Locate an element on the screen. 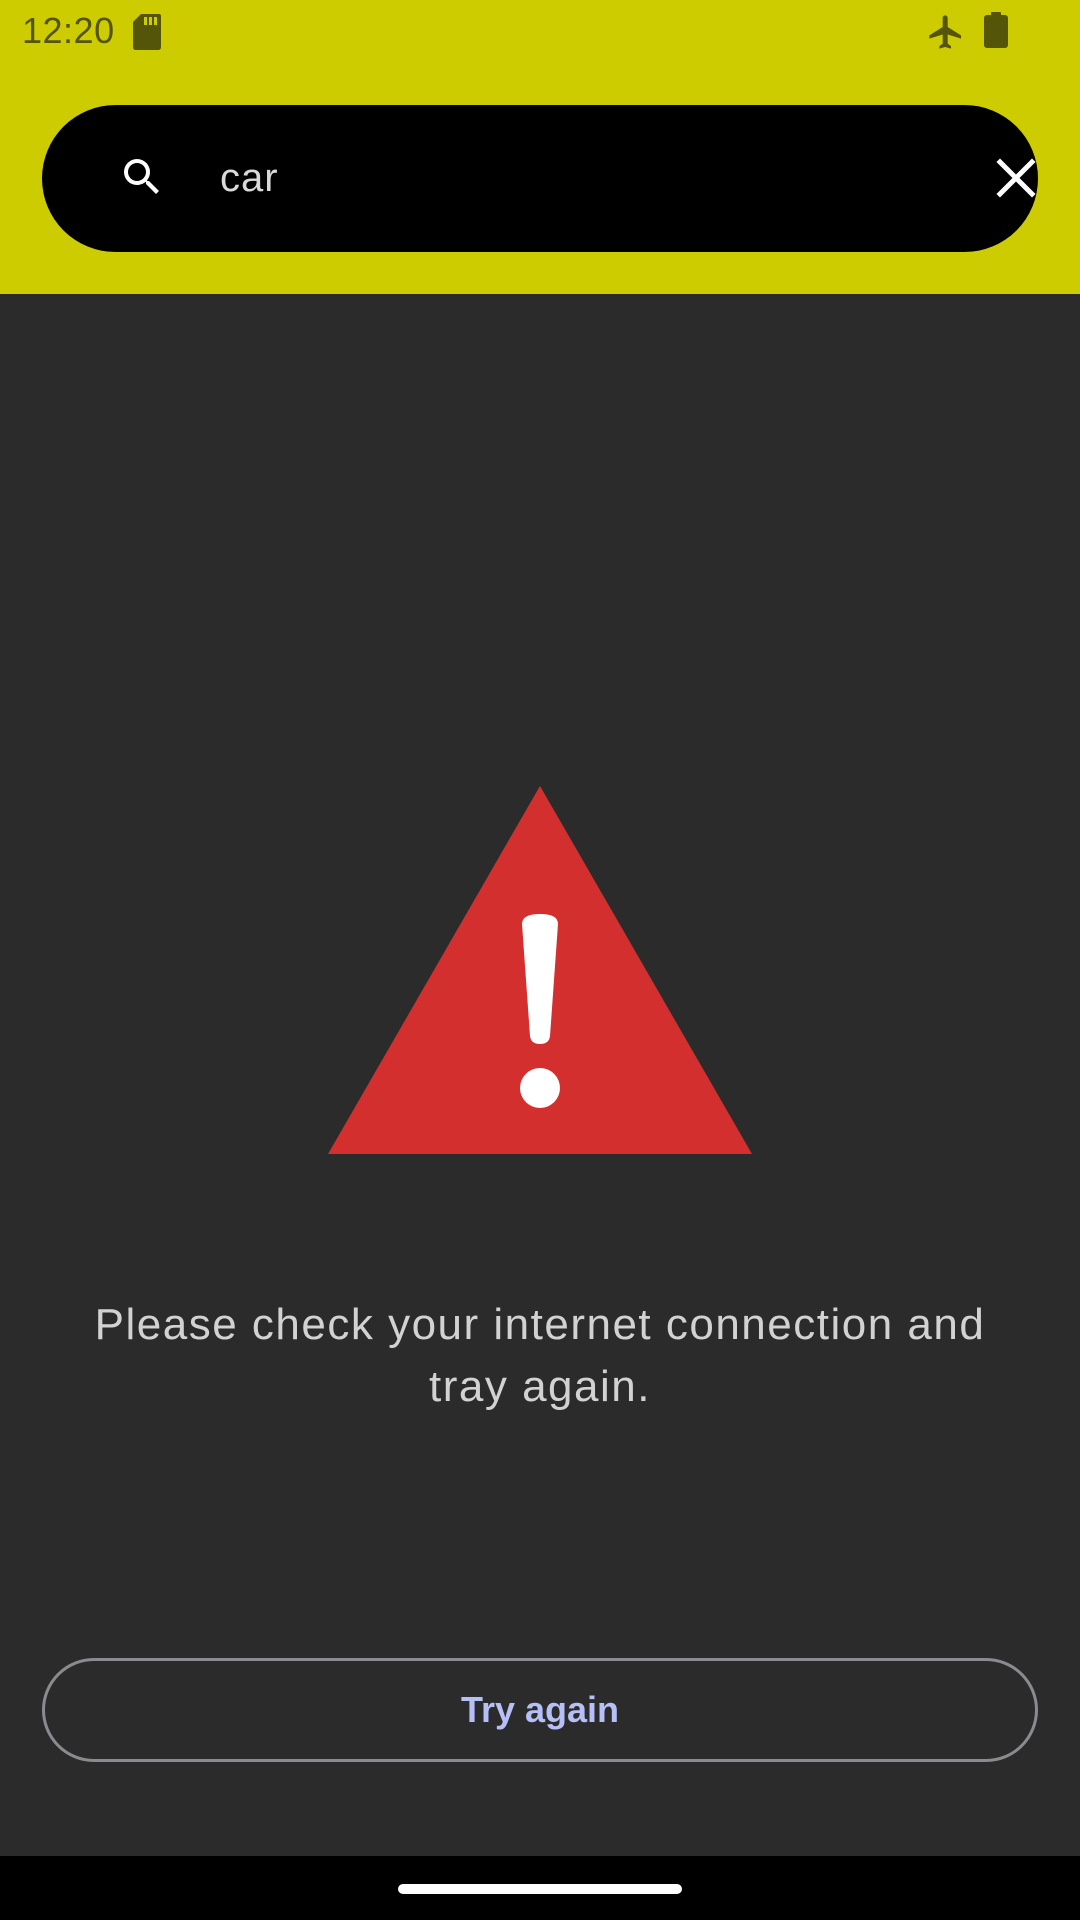 The height and width of the screenshot is (1920, 1080). navigation-bar is located at coordinates (540, 1888).